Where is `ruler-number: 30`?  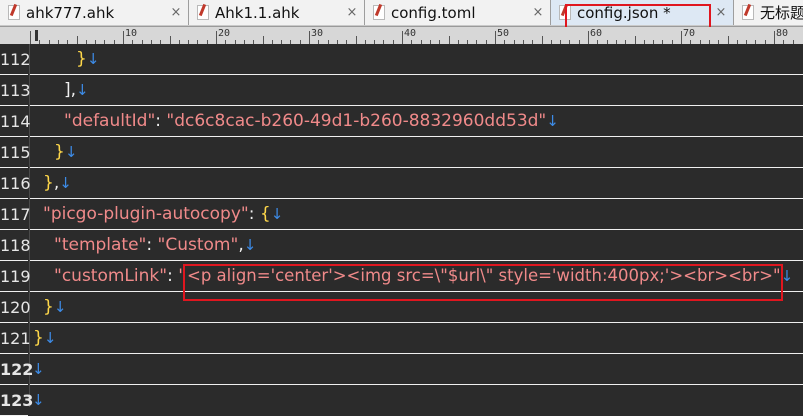 ruler-number: 30 is located at coordinates (317, 33).